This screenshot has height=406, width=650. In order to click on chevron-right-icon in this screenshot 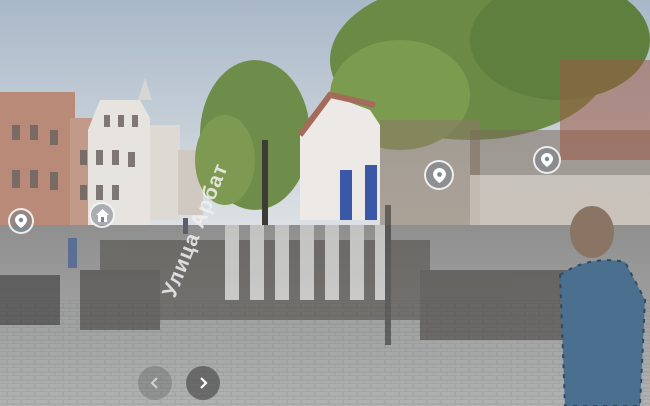, I will do `click(204, 383)`.